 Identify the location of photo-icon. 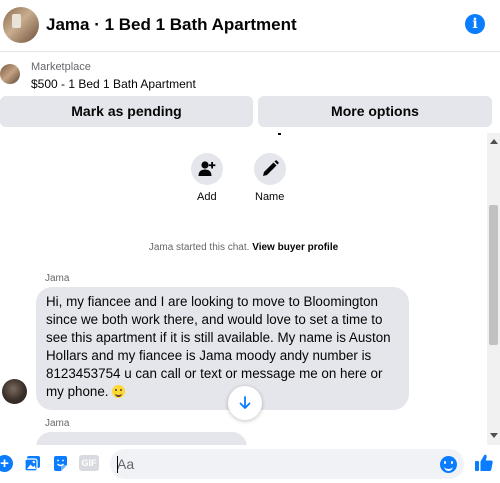
(32, 466).